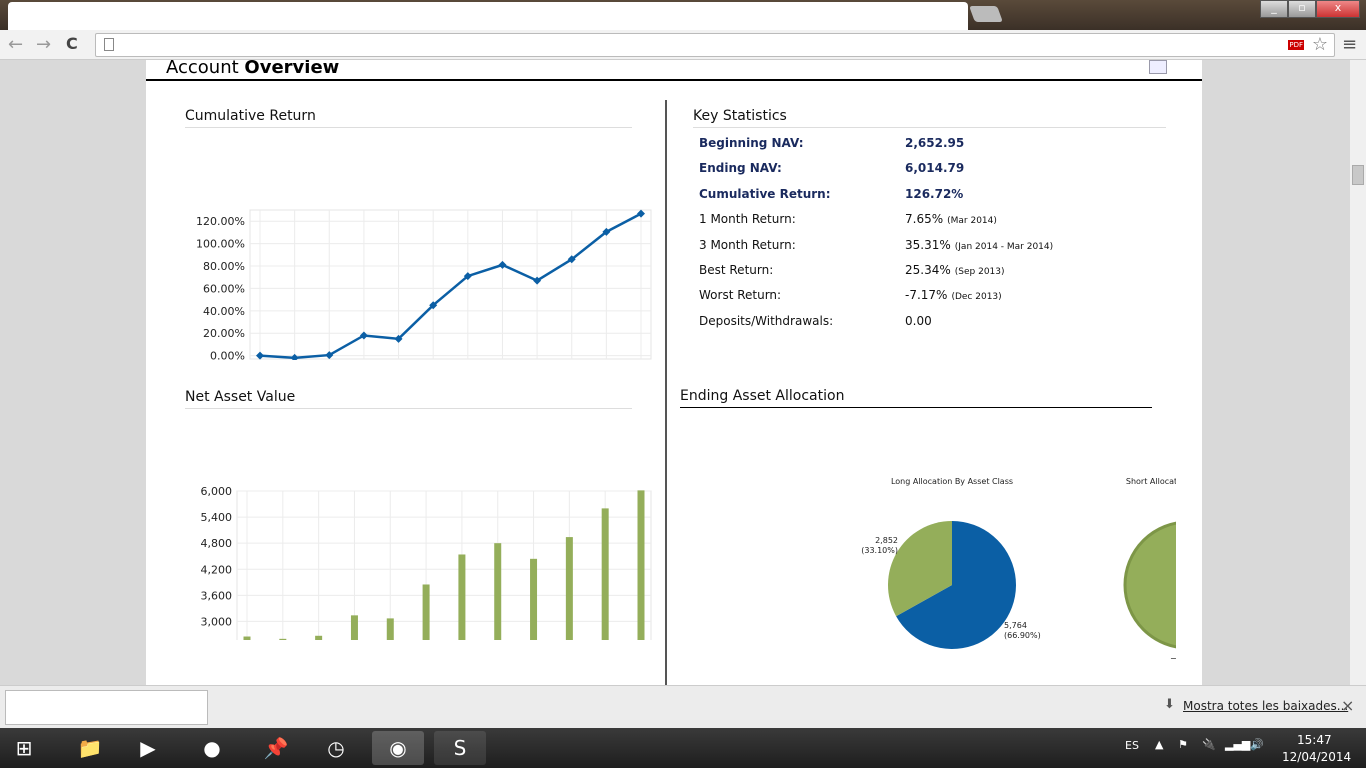  Describe the element at coordinates (252, 69) in the screenshot. I see `page-title: Account Overview` at that location.